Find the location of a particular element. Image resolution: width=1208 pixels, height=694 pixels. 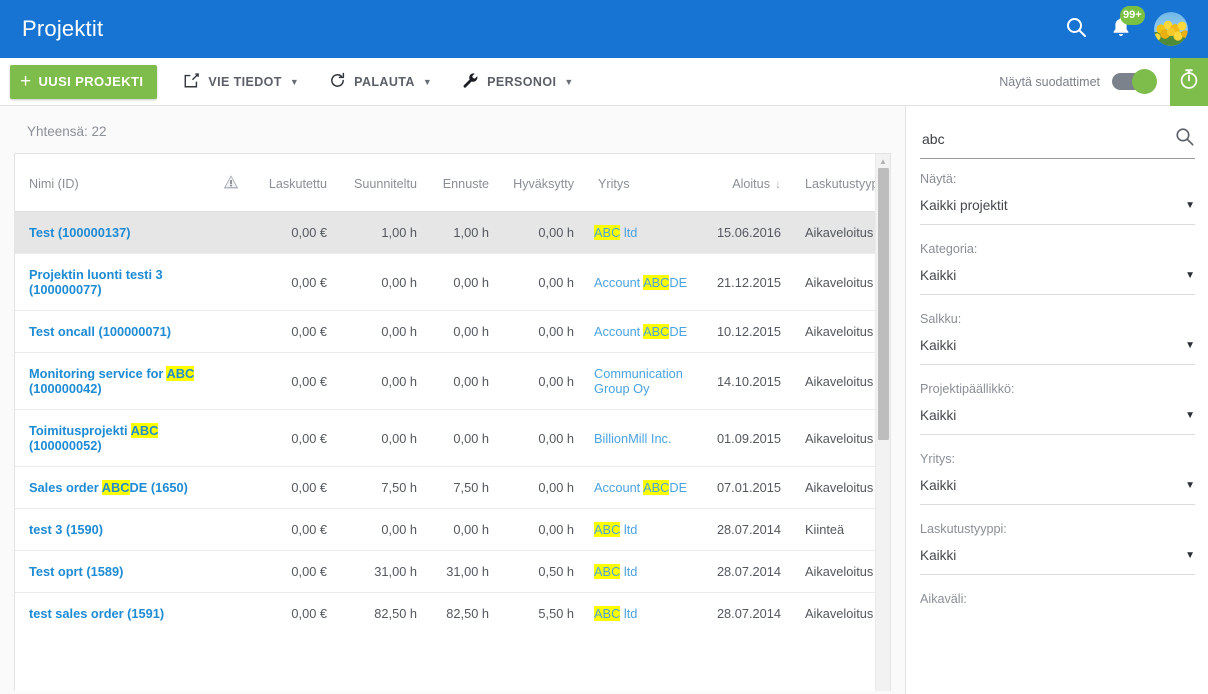

col-header-warning is located at coordinates (231, 183).